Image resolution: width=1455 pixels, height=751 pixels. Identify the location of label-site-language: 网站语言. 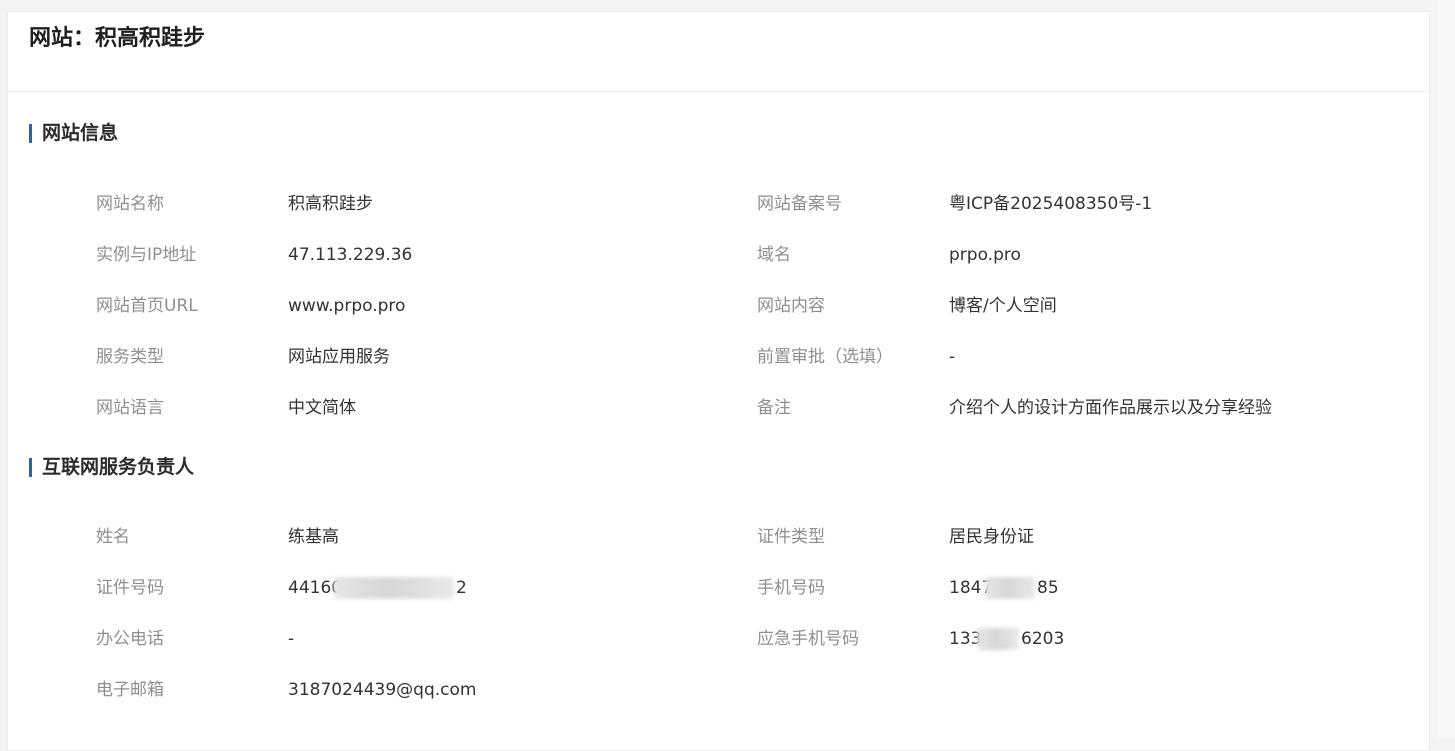
(130, 408).